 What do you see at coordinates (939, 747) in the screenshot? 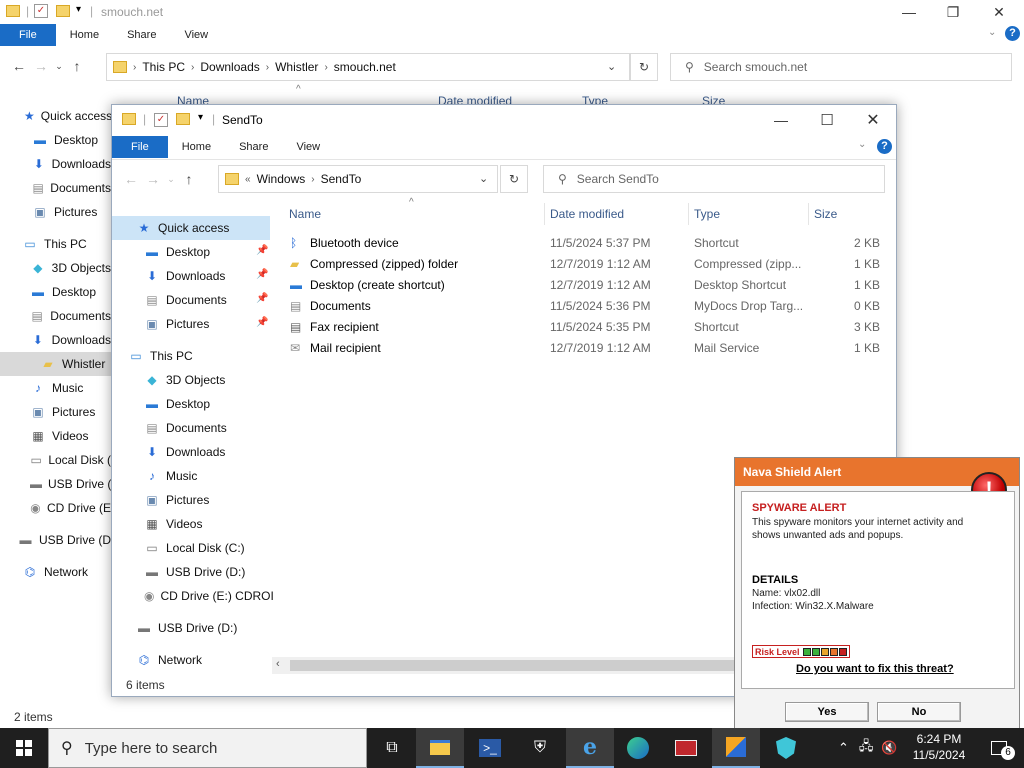
I see `clock: 6:24 PM 11/5/2024` at bounding box center [939, 747].